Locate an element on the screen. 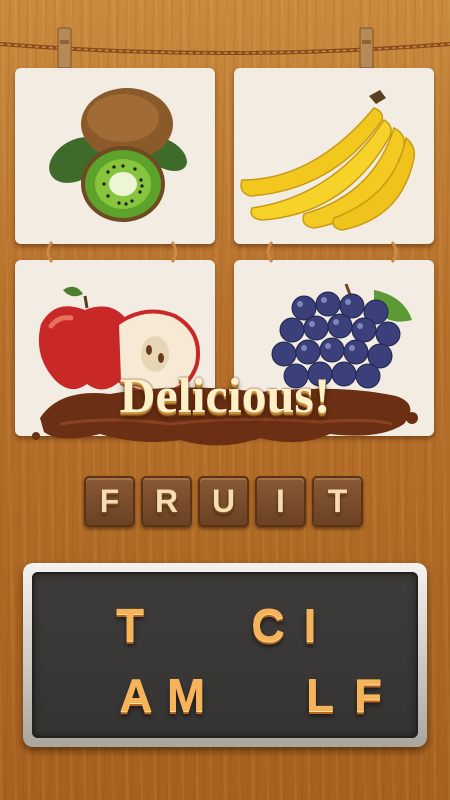  answer-tile: T is located at coordinates (337, 501).